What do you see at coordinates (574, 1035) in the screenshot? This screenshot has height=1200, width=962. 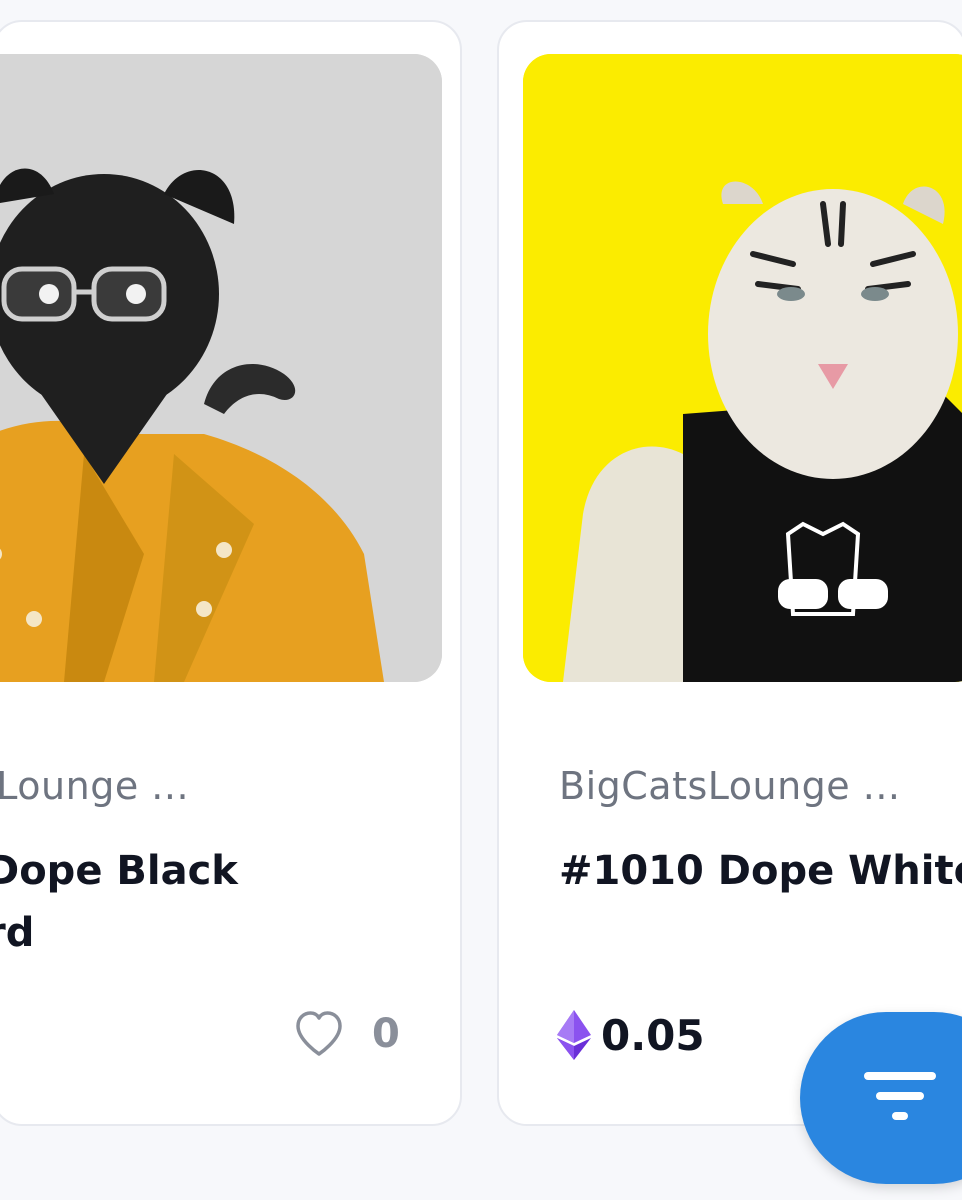 I see `ethereum-icon` at bounding box center [574, 1035].